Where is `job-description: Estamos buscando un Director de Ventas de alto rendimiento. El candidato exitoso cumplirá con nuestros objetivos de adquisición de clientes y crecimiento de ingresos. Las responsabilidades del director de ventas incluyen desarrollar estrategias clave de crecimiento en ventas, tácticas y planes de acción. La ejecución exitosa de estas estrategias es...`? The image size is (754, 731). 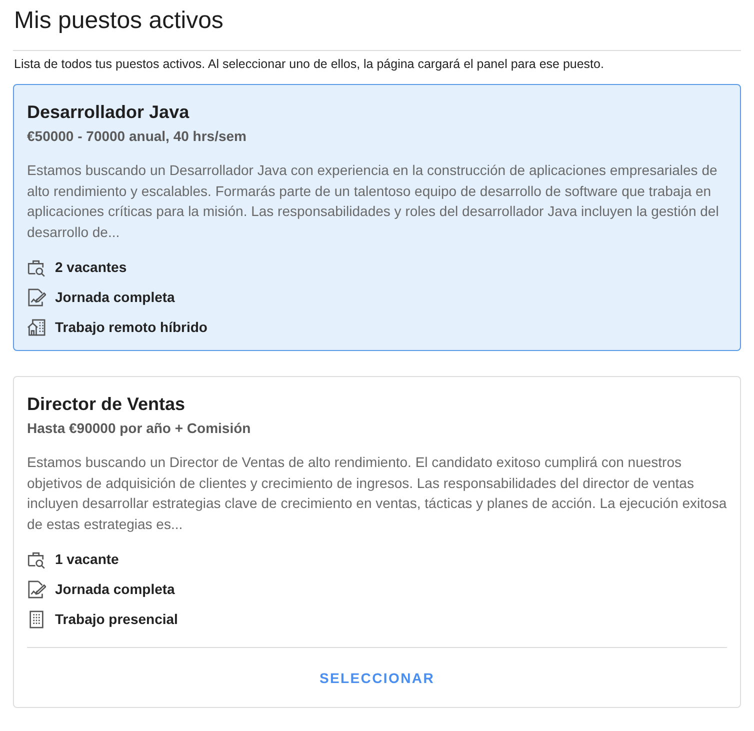 job-description: Estamos buscando un Director de Ventas de alto rendimiento. El candidato exitoso cumplirá con nuestros objetivos de adquisición de clientes y crecimiento de ingresos. Las responsabilidades del director de ventas incluyen desarrollar estrategias clave de crecimiento en ventas, tácticas y planes de acción. La ejecución exitosa de estas estrategias es... is located at coordinates (377, 493).